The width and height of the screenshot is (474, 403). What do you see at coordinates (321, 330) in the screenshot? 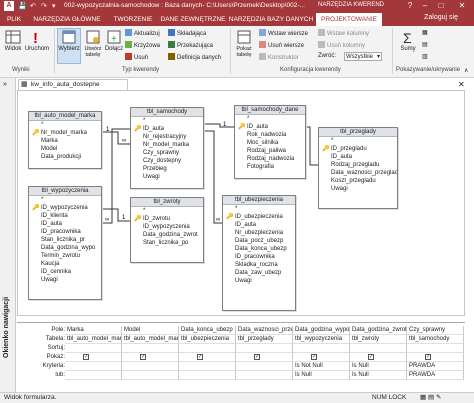
I see `grid-cell: Data_godzina_wypoz` at bounding box center [321, 330].